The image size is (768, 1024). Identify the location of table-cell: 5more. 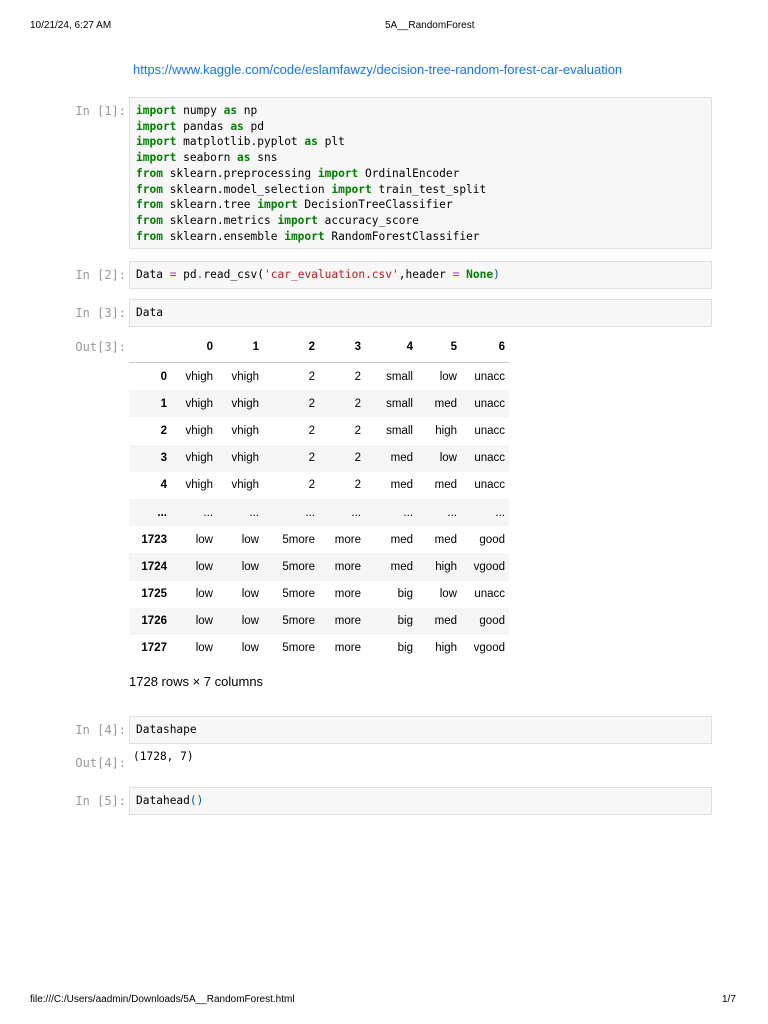
(291, 648).